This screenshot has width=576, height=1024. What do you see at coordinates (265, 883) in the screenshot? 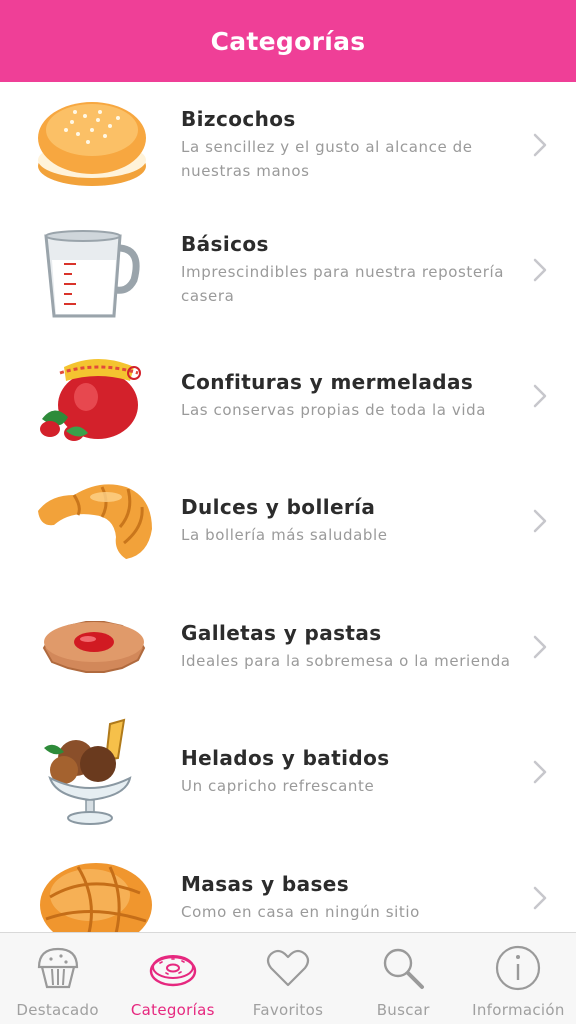
I see `category-title: Masas y bases` at bounding box center [265, 883].